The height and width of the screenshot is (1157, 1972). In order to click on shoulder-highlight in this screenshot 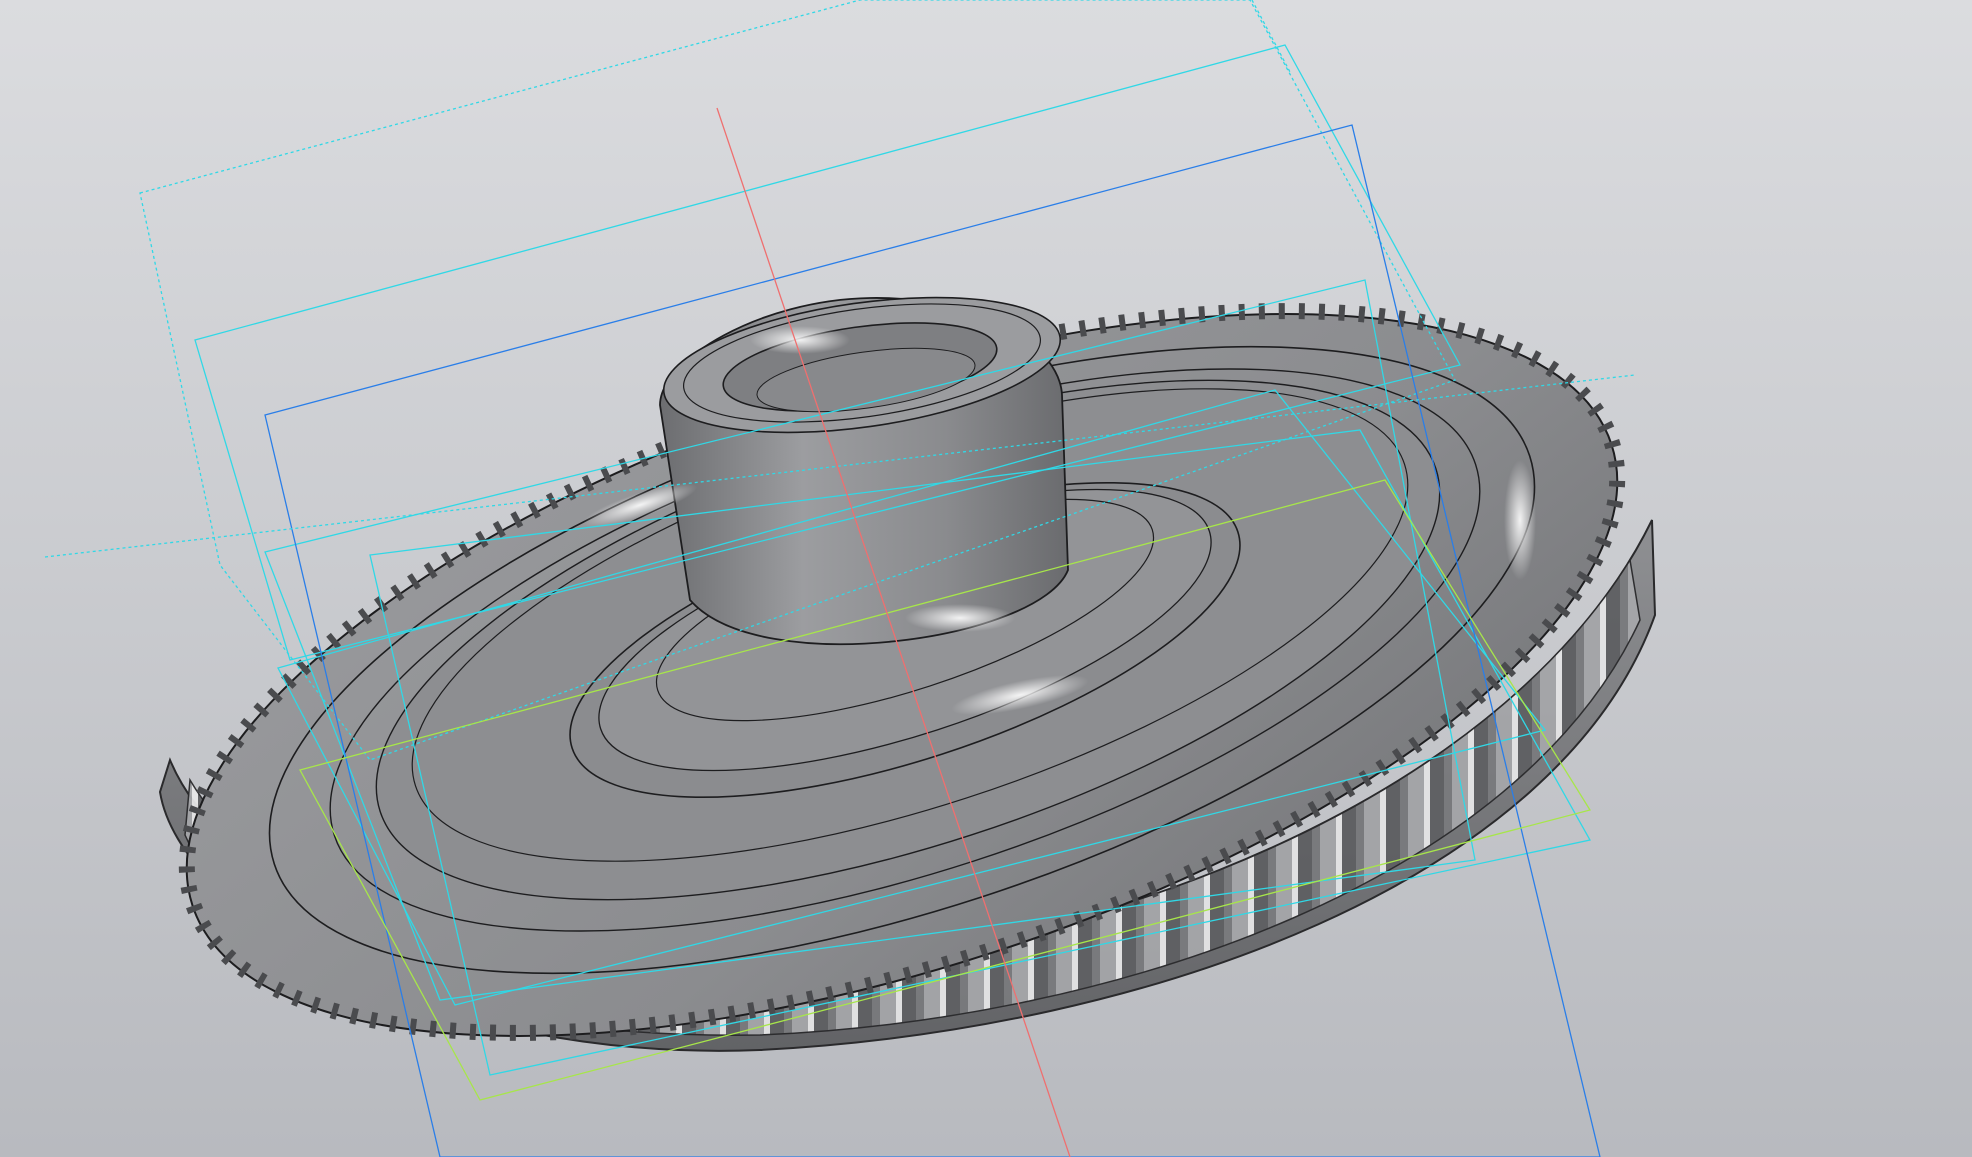, I will do `click(960, 618)`.